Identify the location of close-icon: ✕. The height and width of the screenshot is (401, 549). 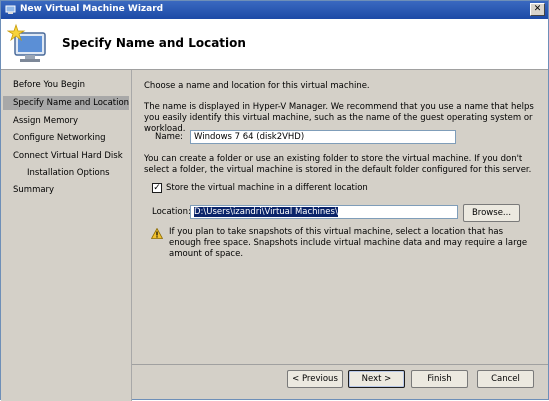
(537, 9).